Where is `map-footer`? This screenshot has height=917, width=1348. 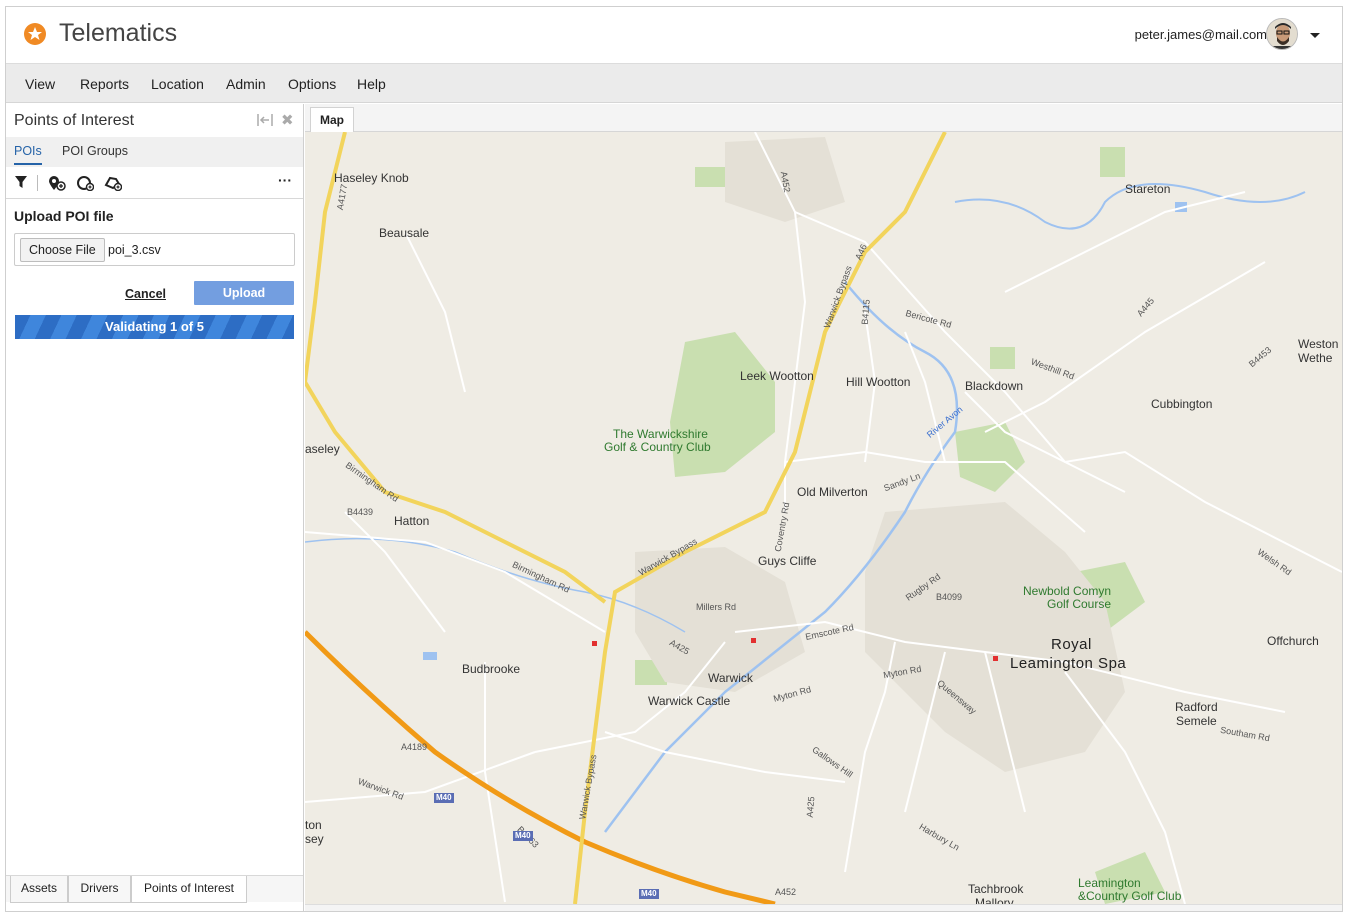
map-footer is located at coordinates (823, 907).